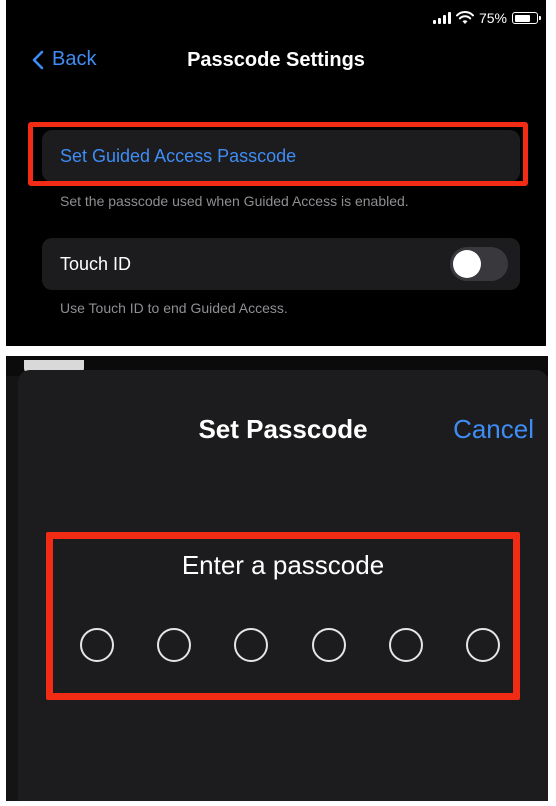 The image size is (556, 806). Describe the element at coordinates (464, 17) in the screenshot. I see `wifi-icon` at that location.